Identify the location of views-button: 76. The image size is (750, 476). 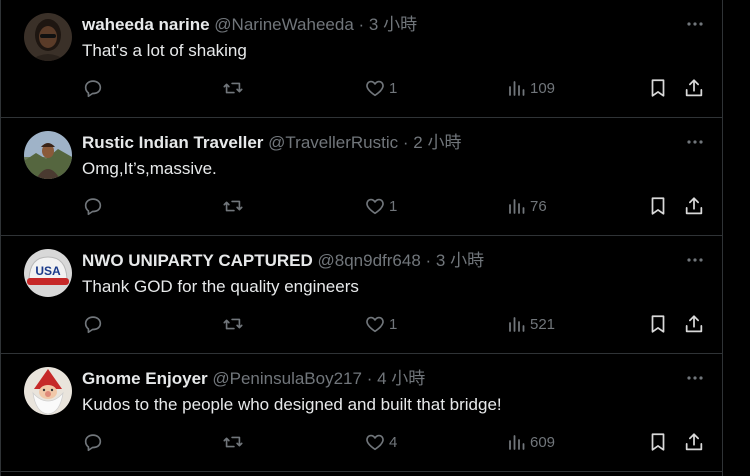
(527, 206).